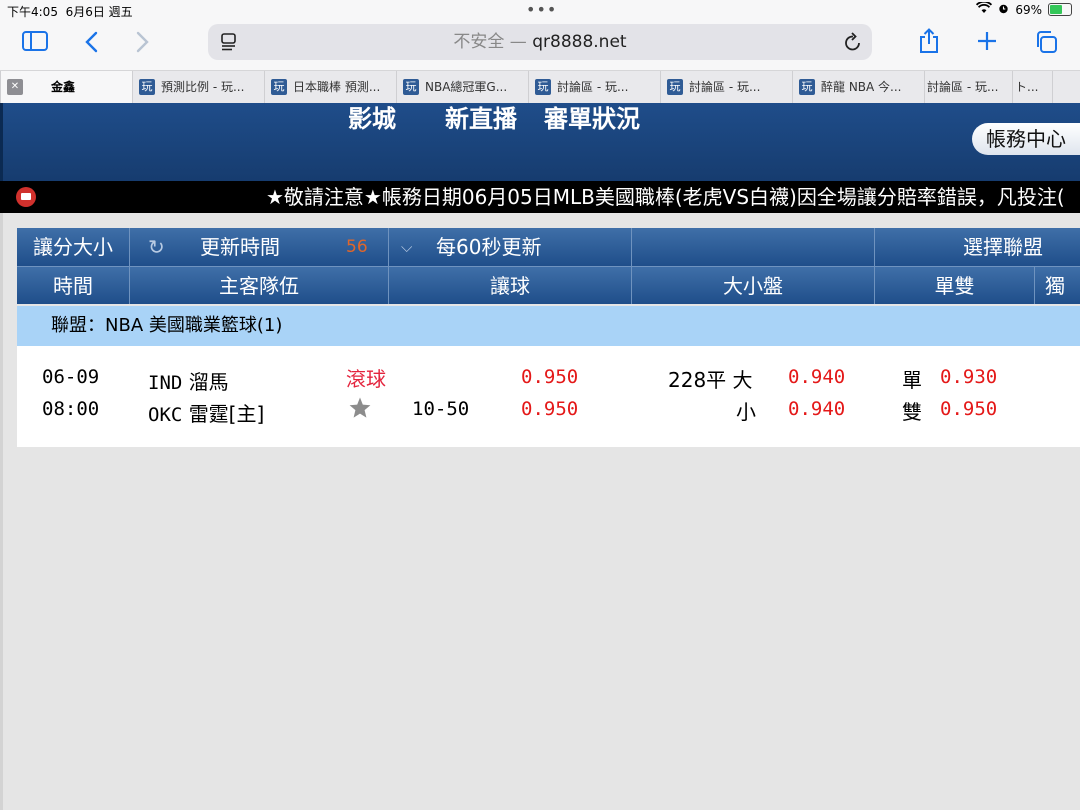  Describe the element at coordinates (489, 247) in the screenshot. I see `refresh-interval-label: 每60秒更新` at that location.